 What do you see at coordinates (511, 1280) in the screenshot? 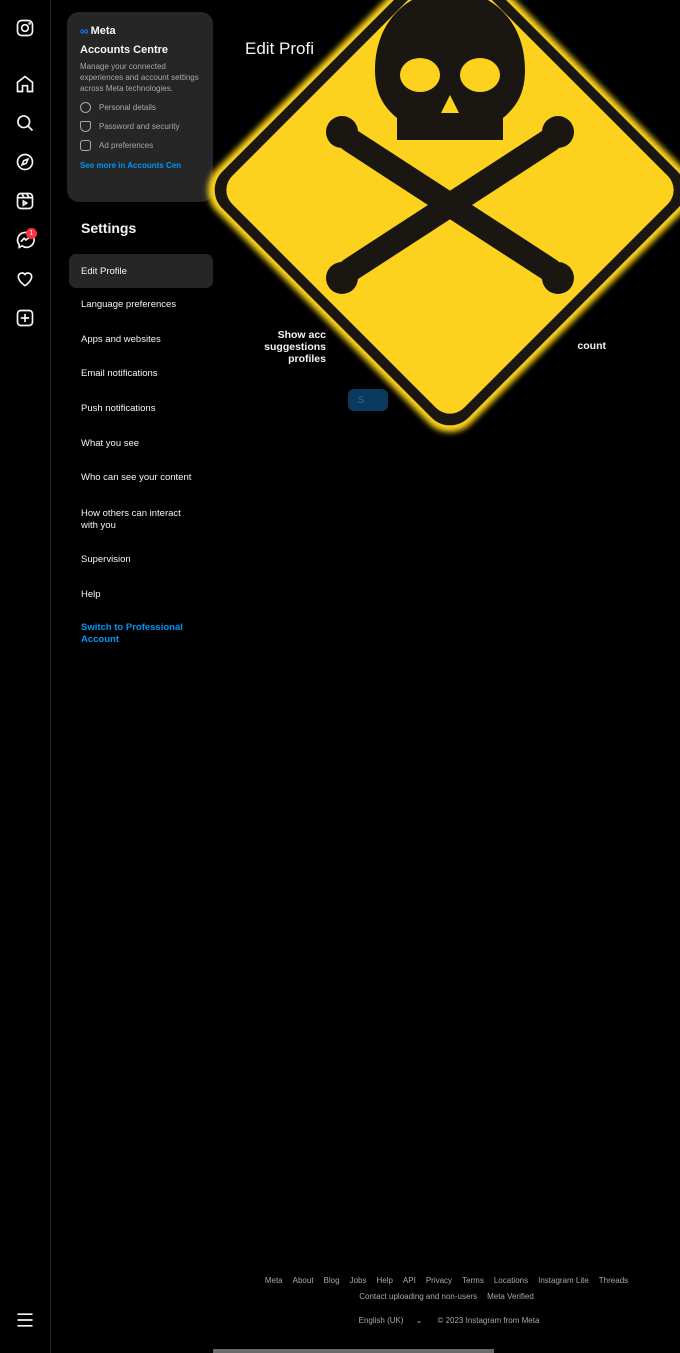
I see `footer-link: Locations` at bounding box center [511, 1280].